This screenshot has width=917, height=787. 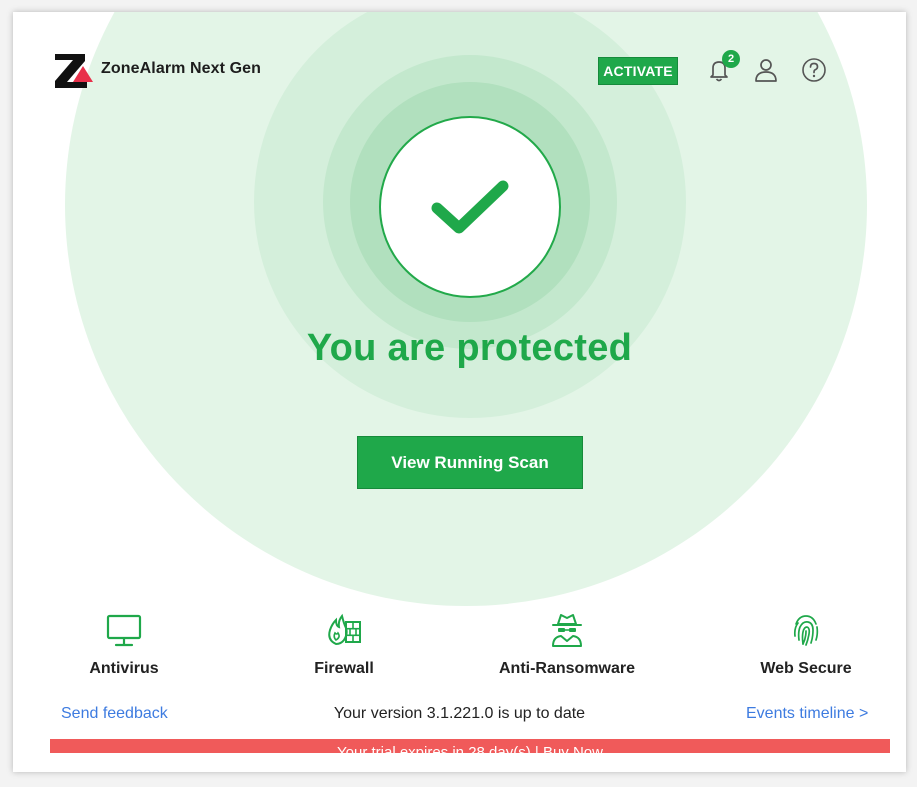 What do you see at coordinates (181, 68) in the screenshot?
I see `app-title: ZoneAlarm Next Gen` at bounding box center [181, 68].